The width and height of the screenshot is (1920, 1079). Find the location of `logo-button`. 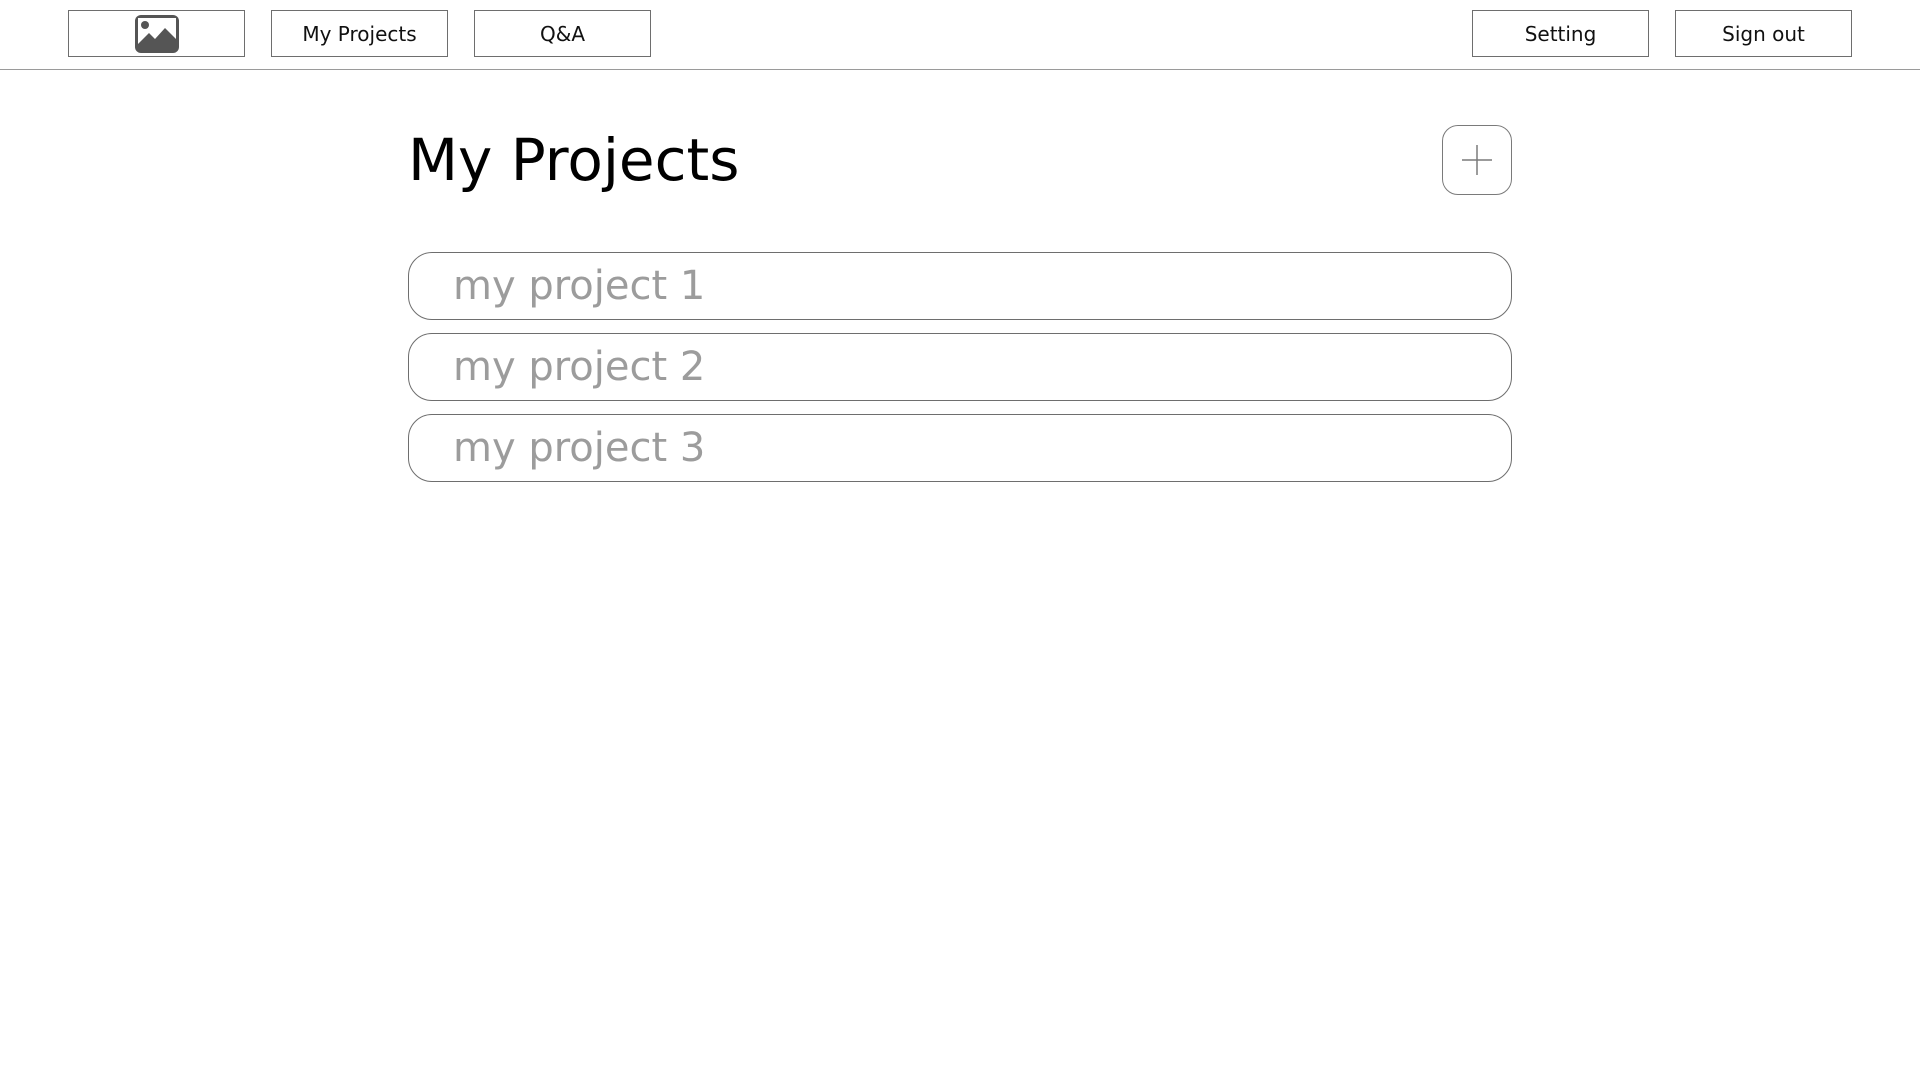

logo-button is located at coordinates (156, 33).